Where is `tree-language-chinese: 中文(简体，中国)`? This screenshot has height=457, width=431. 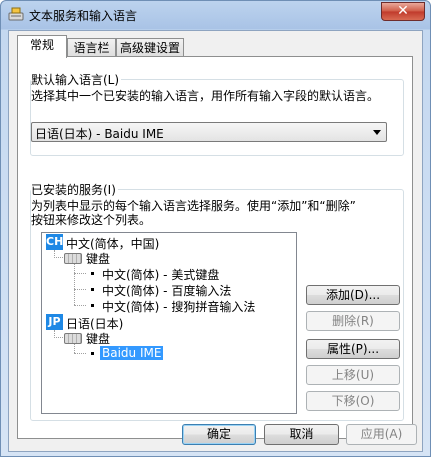
tree-language-chinese: 中文(简体，中国) is located at coordinates (112, 243).